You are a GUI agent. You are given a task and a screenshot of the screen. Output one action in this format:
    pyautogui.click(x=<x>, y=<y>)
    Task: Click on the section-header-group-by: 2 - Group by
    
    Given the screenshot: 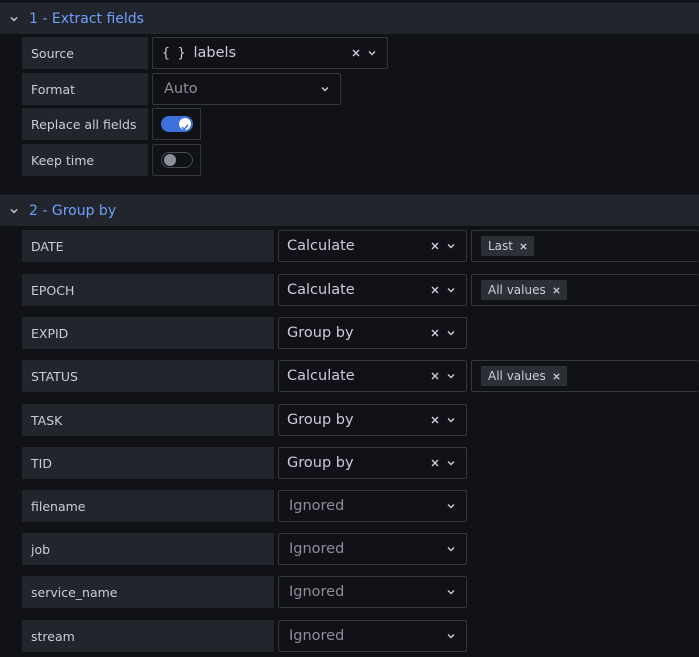 What is the action you would take?
    pyautogui.click(x=349, y=210)
    